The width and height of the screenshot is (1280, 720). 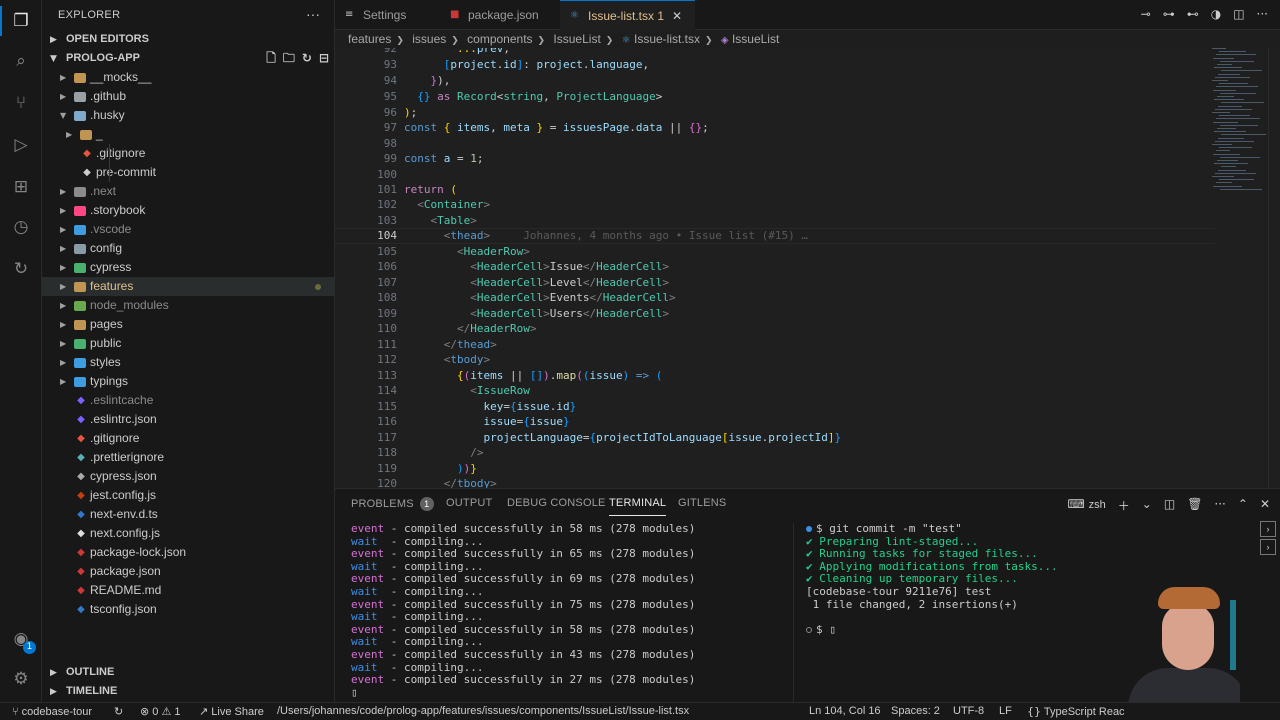 I want to click on remote-explorer-icon: ◷, so click(x=21, y=227).